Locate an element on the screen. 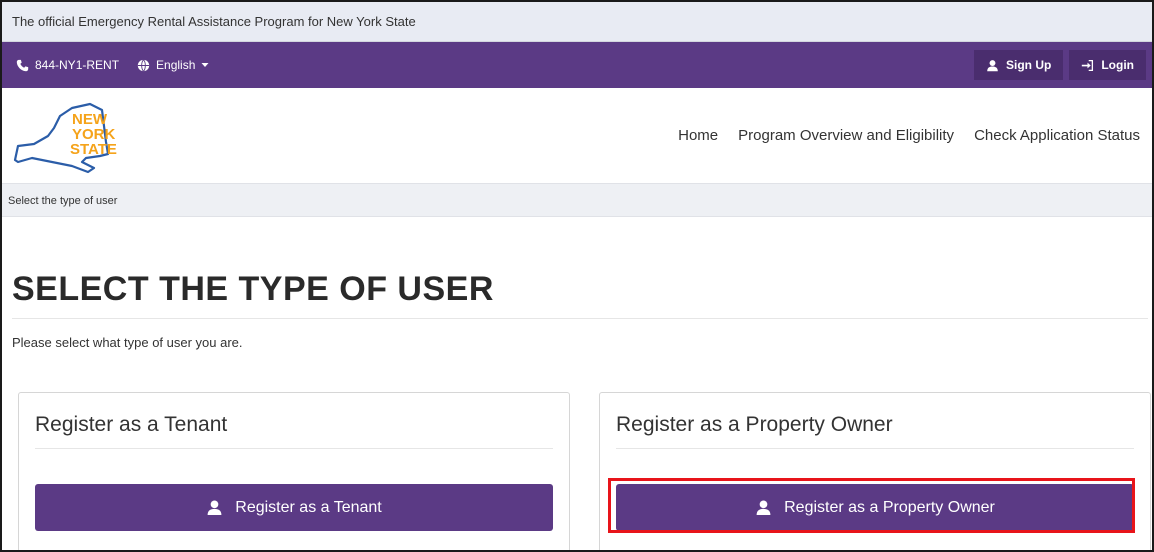 The width and height of the screenshot is (1154, 552). owner-panel-title: Register as a Property Owner is located at coordinates (754, 424).